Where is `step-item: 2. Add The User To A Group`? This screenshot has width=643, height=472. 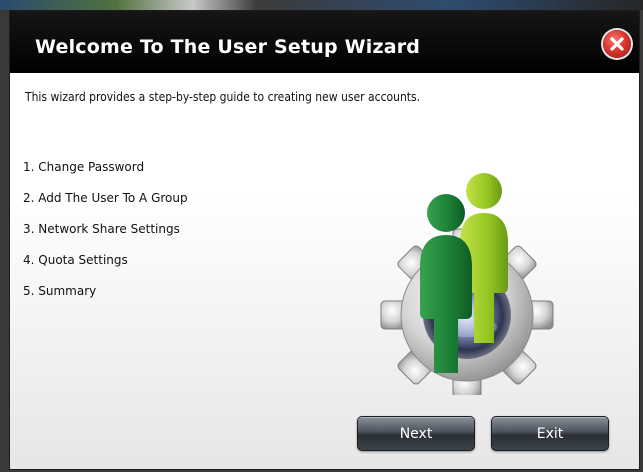 step-item: 2. Add The User To A Group is located at coordinates (105, 198).